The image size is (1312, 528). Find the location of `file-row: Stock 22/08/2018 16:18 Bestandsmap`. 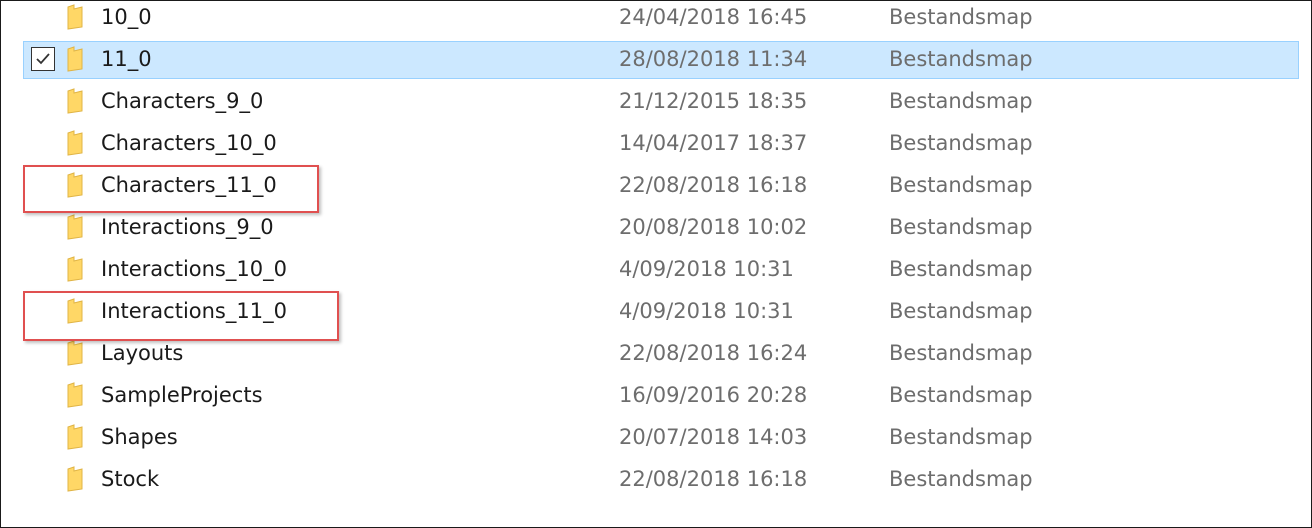

file-row: Stock 22/08/2018 16:18 Bestandsmap is located at coordinates (656, 480).